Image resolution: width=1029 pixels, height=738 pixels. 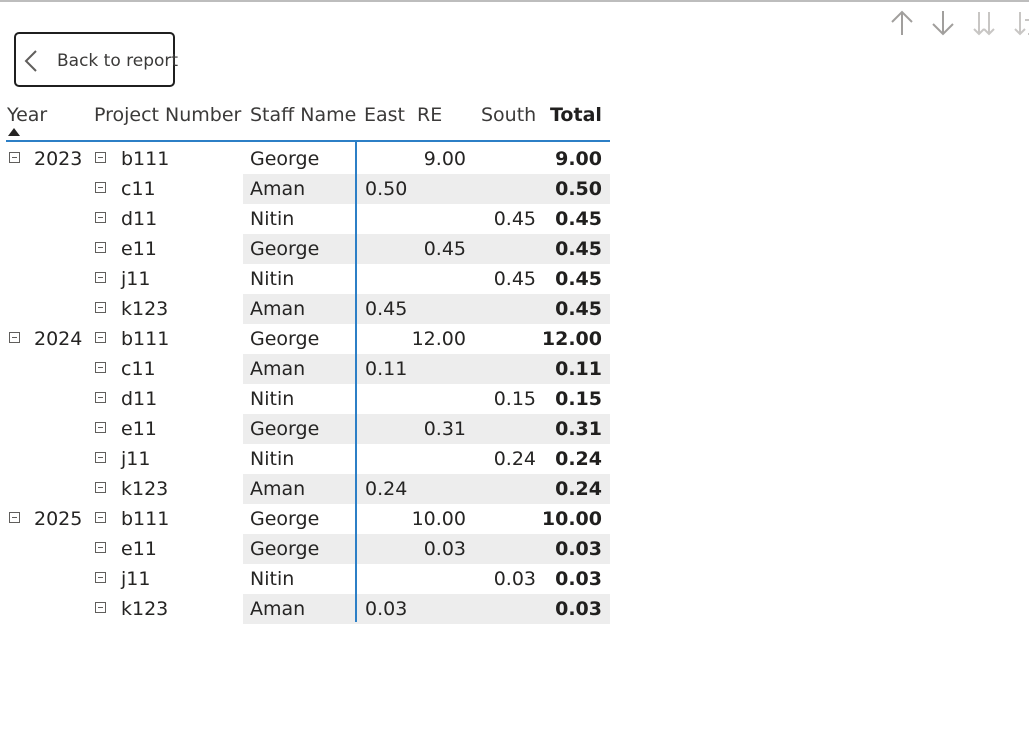 I want to click on total-value-cell: 0.45, so click(x=578, y=249).